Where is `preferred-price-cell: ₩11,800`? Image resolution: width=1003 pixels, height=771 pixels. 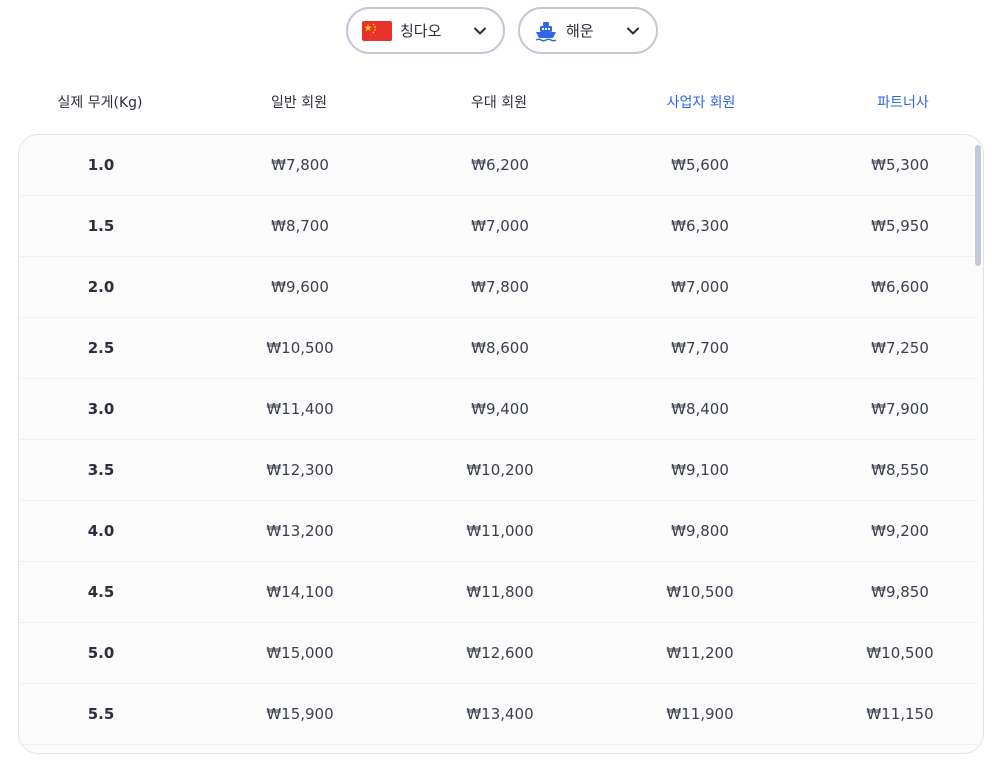 preferred-price-cell: ₩11,800 is located at coordinates (500, 592).